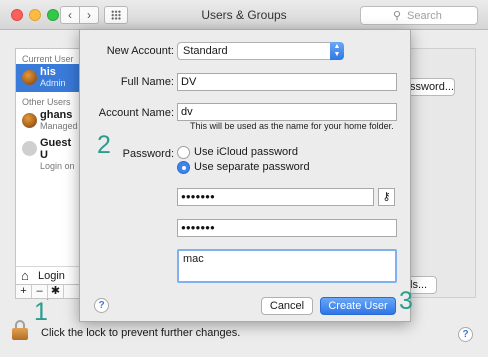 The height and width of the screenshot is (357, 488). I want to click on search-field: ⚲ Search, so click(419, 15).